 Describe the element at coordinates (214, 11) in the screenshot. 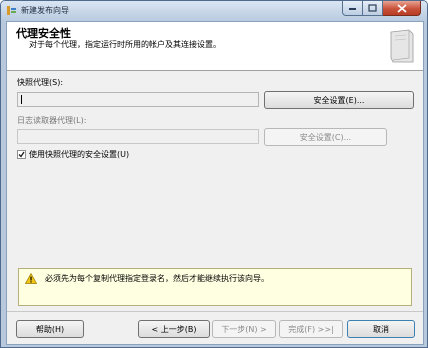

I see `title-bar: 新建发布向导` at that location.